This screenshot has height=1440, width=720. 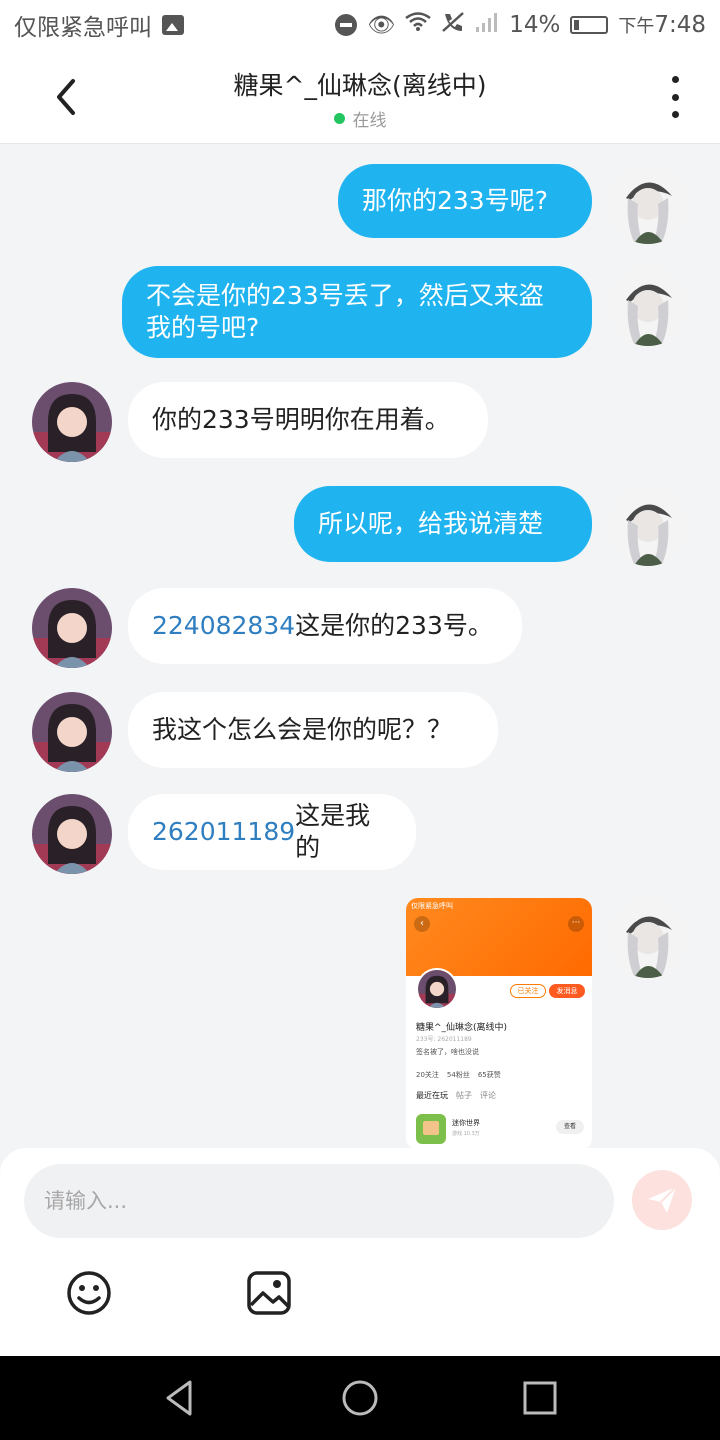 I want to click on image-profile-signature: 签名被了，啥也没说, so click(x=447, y=1052).